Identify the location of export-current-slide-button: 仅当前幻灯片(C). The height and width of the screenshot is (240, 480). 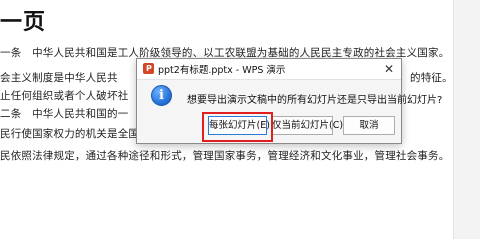
(307, 125).